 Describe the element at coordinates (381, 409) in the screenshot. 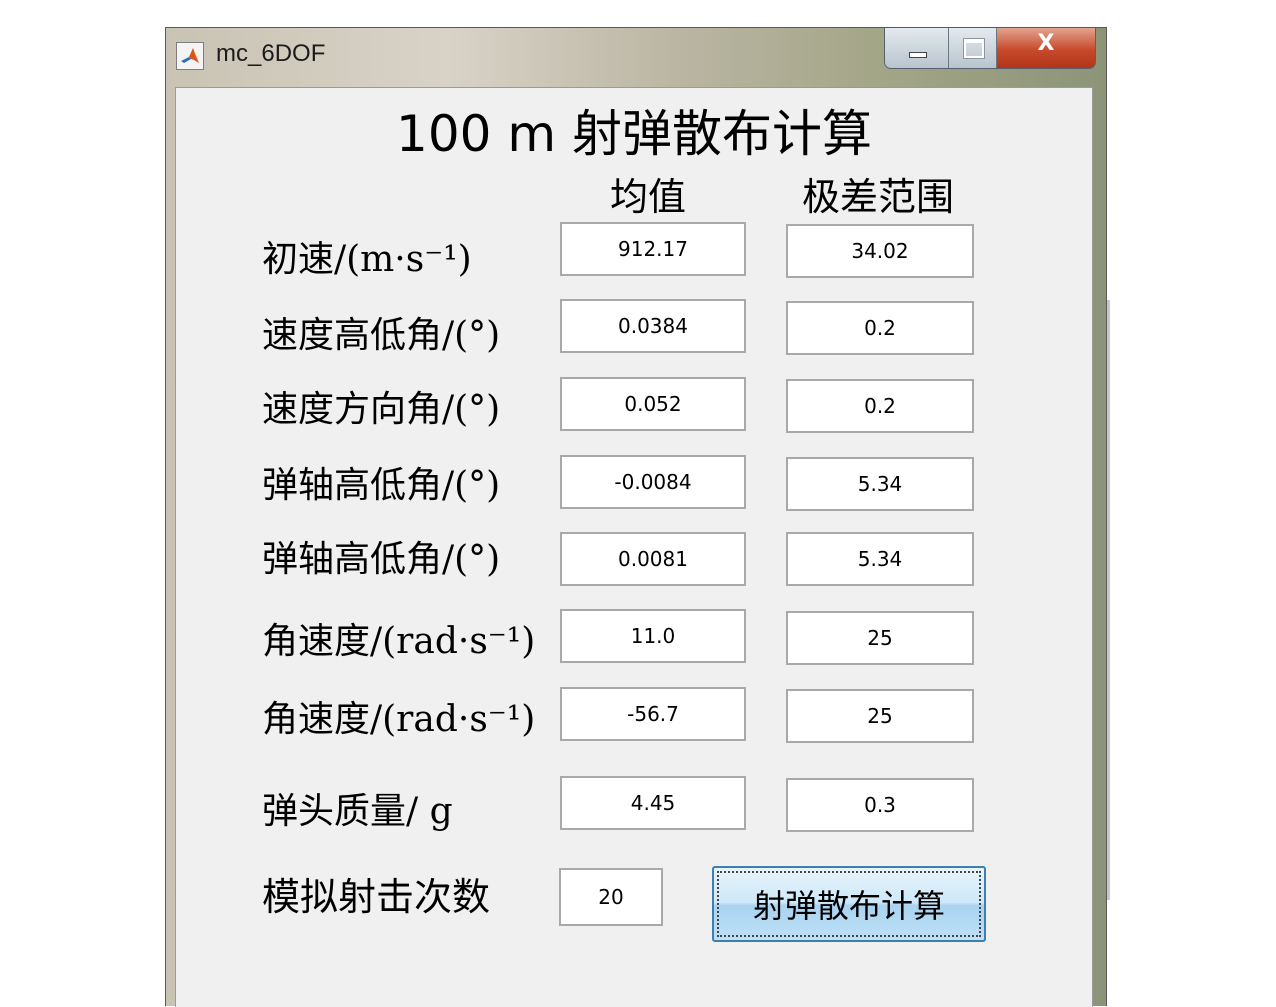

I see `velocity-azimuth-label: 速度方向角/(°)` at that location.